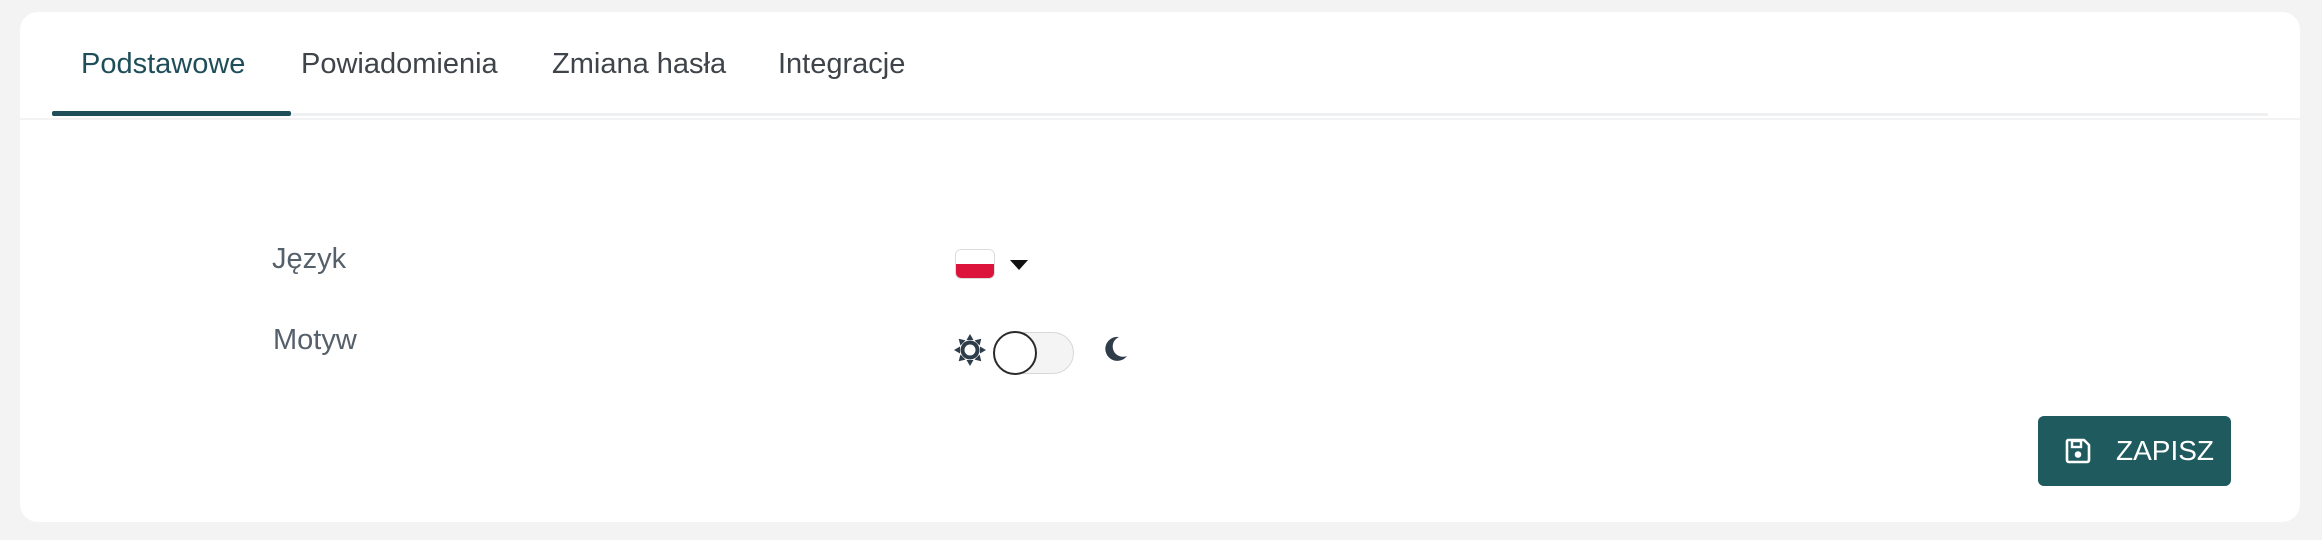 Image resolution: width=2322 pixels, height=540 pixels. I want to click on toggle-knob, so click(1015, 353).